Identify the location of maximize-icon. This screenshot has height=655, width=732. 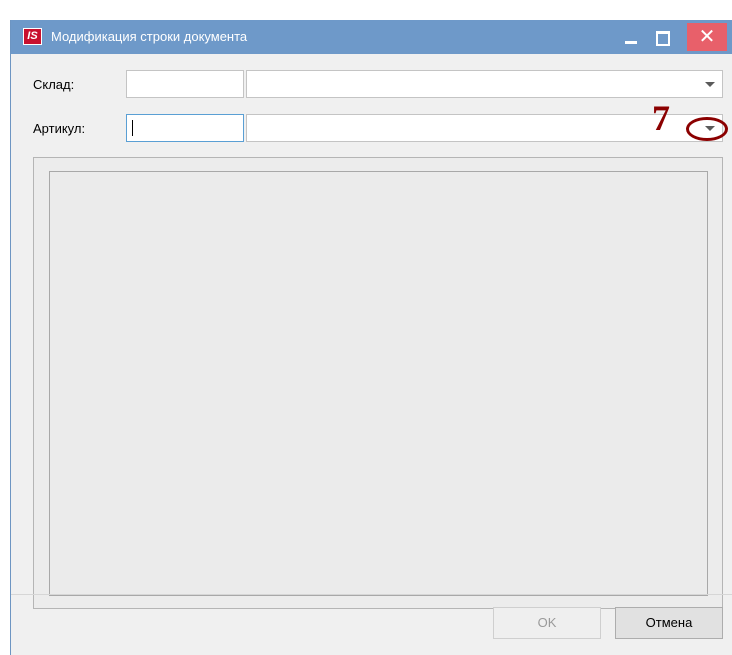
(663, 37).